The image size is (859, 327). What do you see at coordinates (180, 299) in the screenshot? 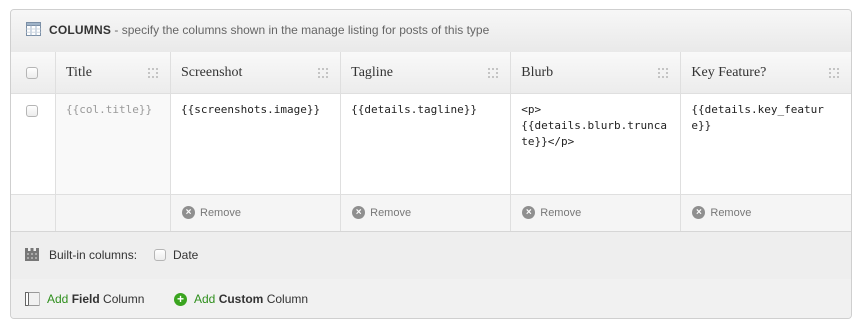
I see `plus-circle-icon: +` at bounding box center [180, 299].